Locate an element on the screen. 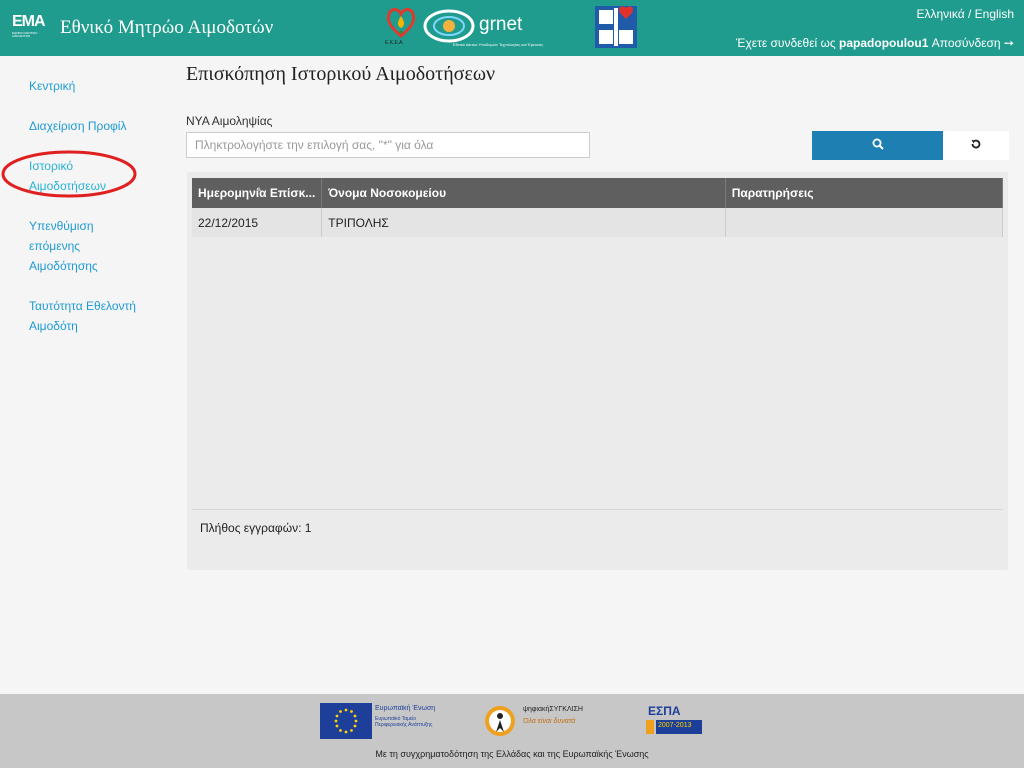 This screenshot has height=768, width=1024. espa-years: 2007-2013 is located at coordinates (675, 725).